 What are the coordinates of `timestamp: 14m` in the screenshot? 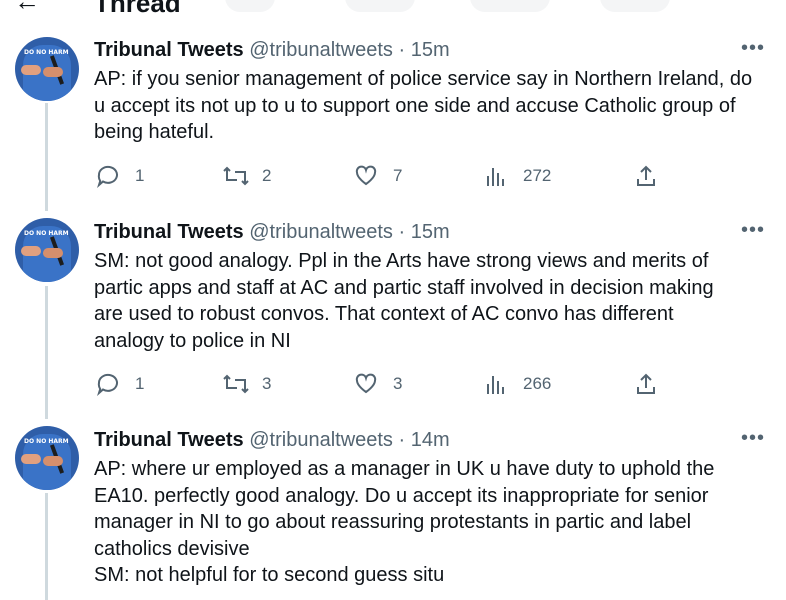 It's located at (430, 440).